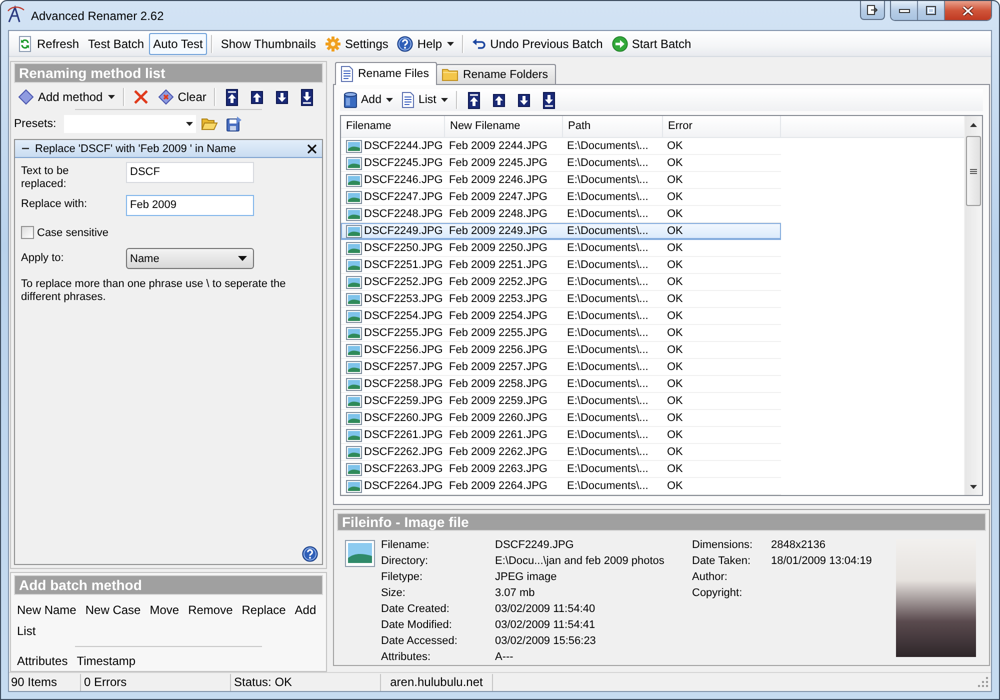 This screenshot has width=1000, height=700. Describe the element at coordinates (305, 610) in the screenshot. I see `batch-method-link: Add` at that location.